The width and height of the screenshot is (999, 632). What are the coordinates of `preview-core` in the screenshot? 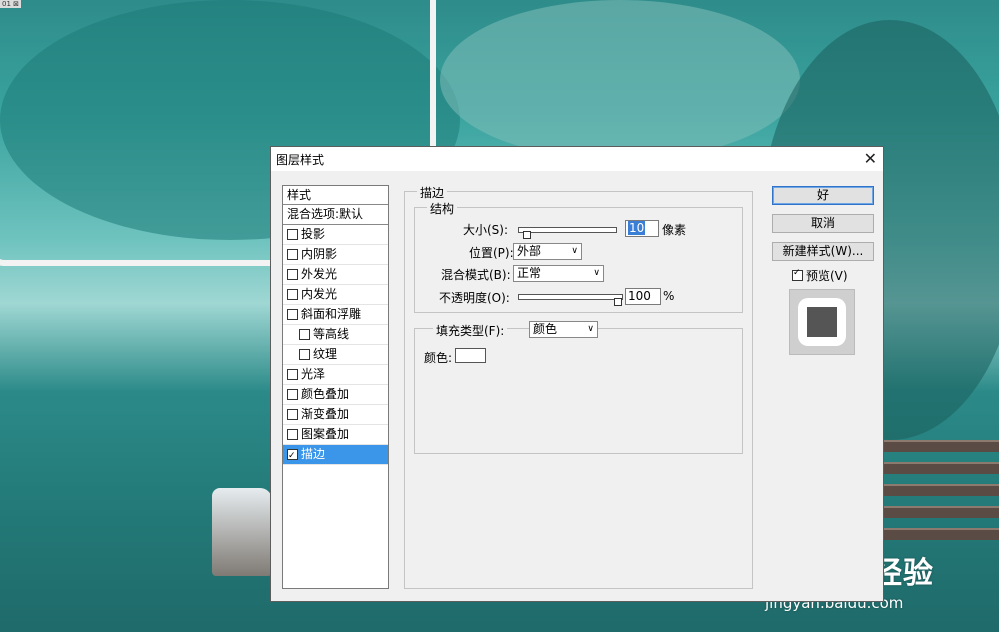 It's located at (822, 322).